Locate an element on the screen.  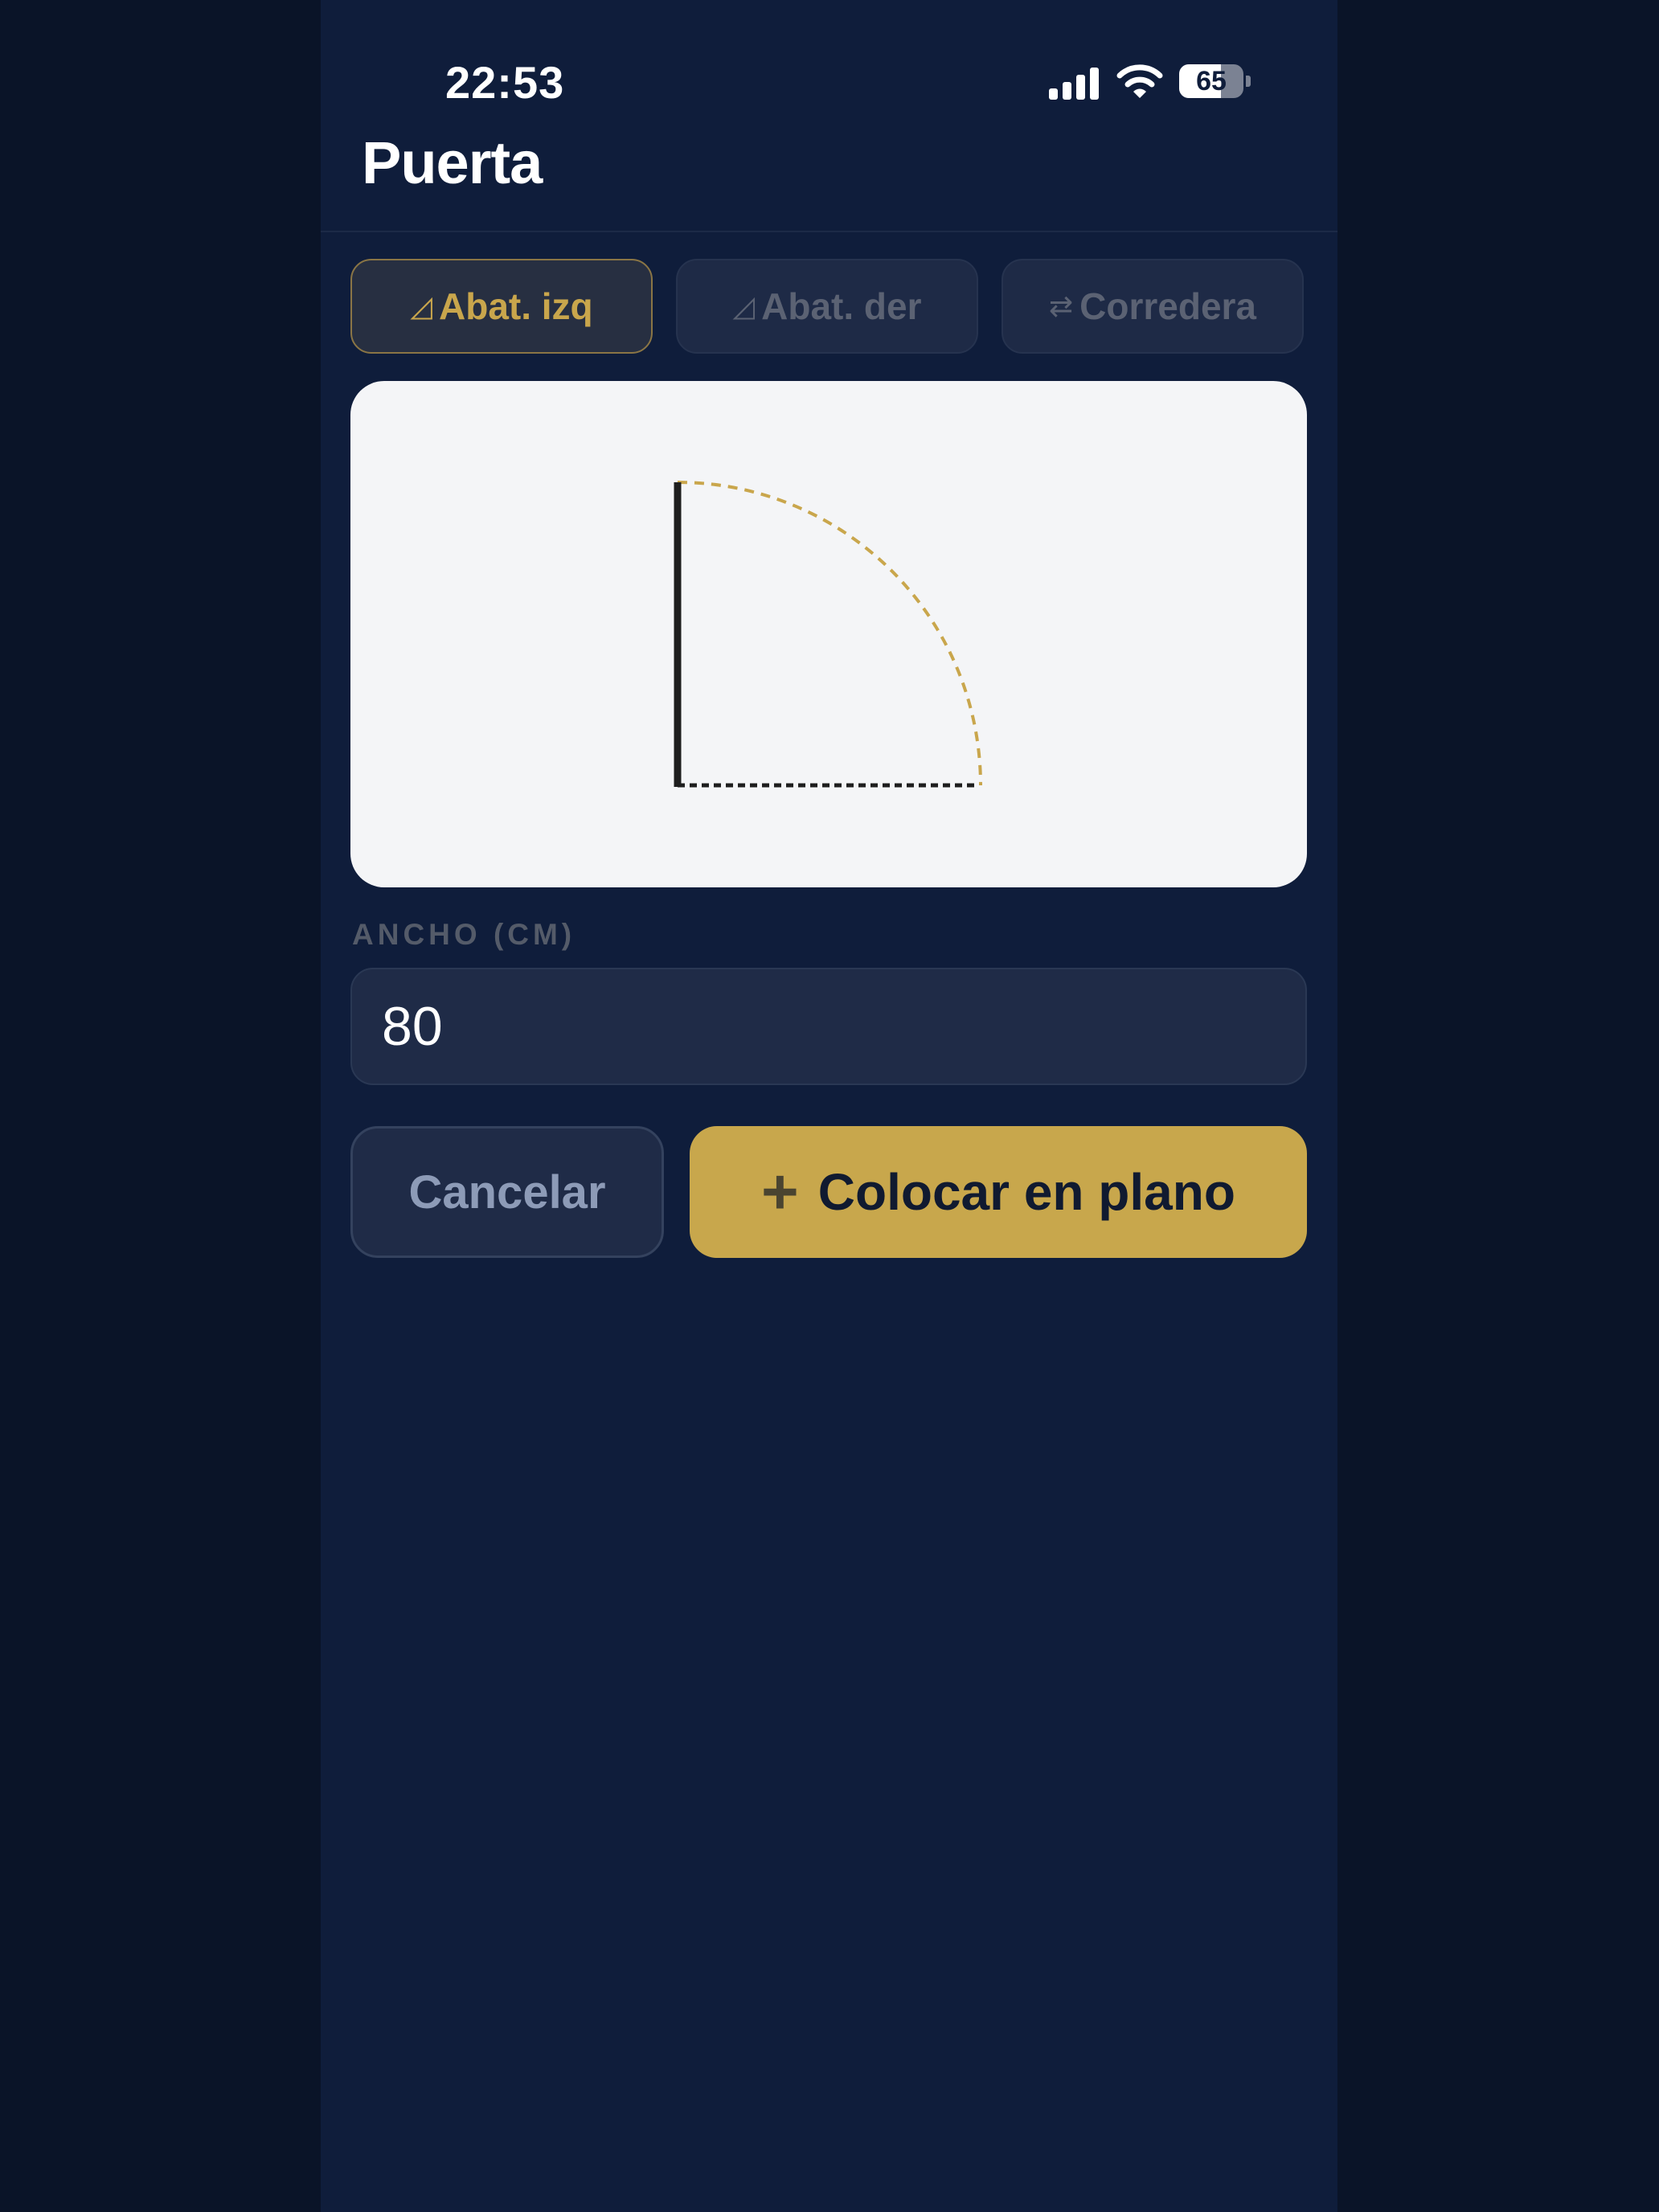
battery-cap is located at coordinates (1248, 81).